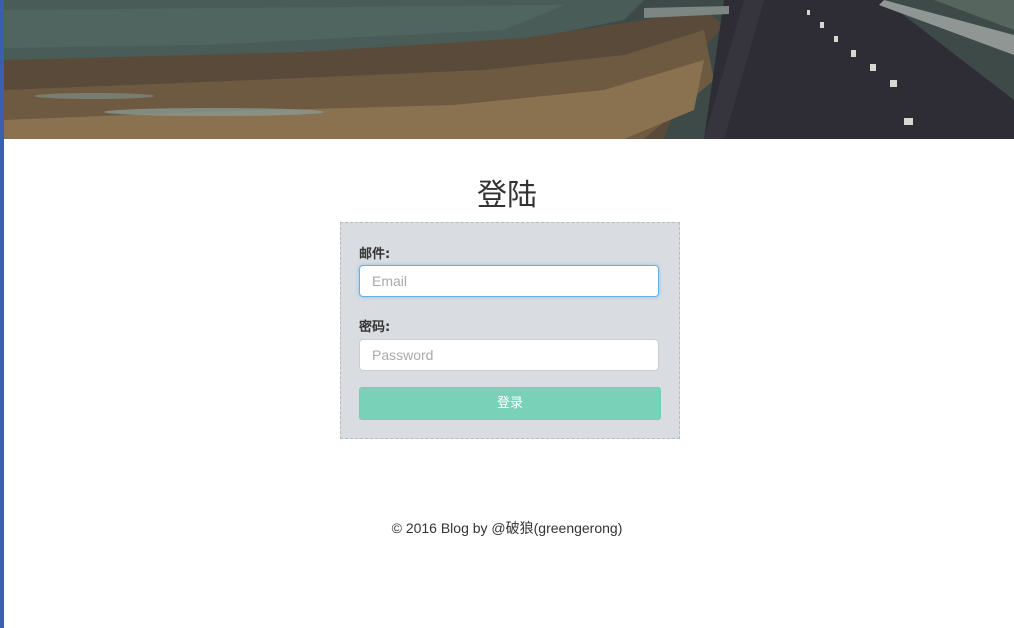 The image size is (1014, 628). Describe the element at coordinates (375, 327) in the screenshot. I see `password-label: 密码:` at that location.